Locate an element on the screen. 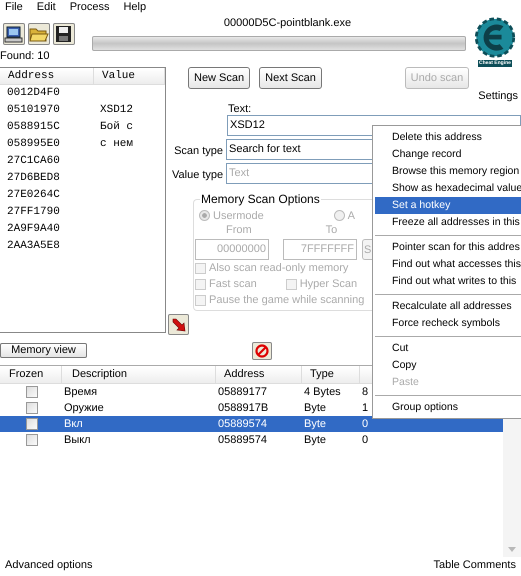 The height and width of the screenshot is (576, 521). value-cell-text: с нем is located at coordinates (117, 144).